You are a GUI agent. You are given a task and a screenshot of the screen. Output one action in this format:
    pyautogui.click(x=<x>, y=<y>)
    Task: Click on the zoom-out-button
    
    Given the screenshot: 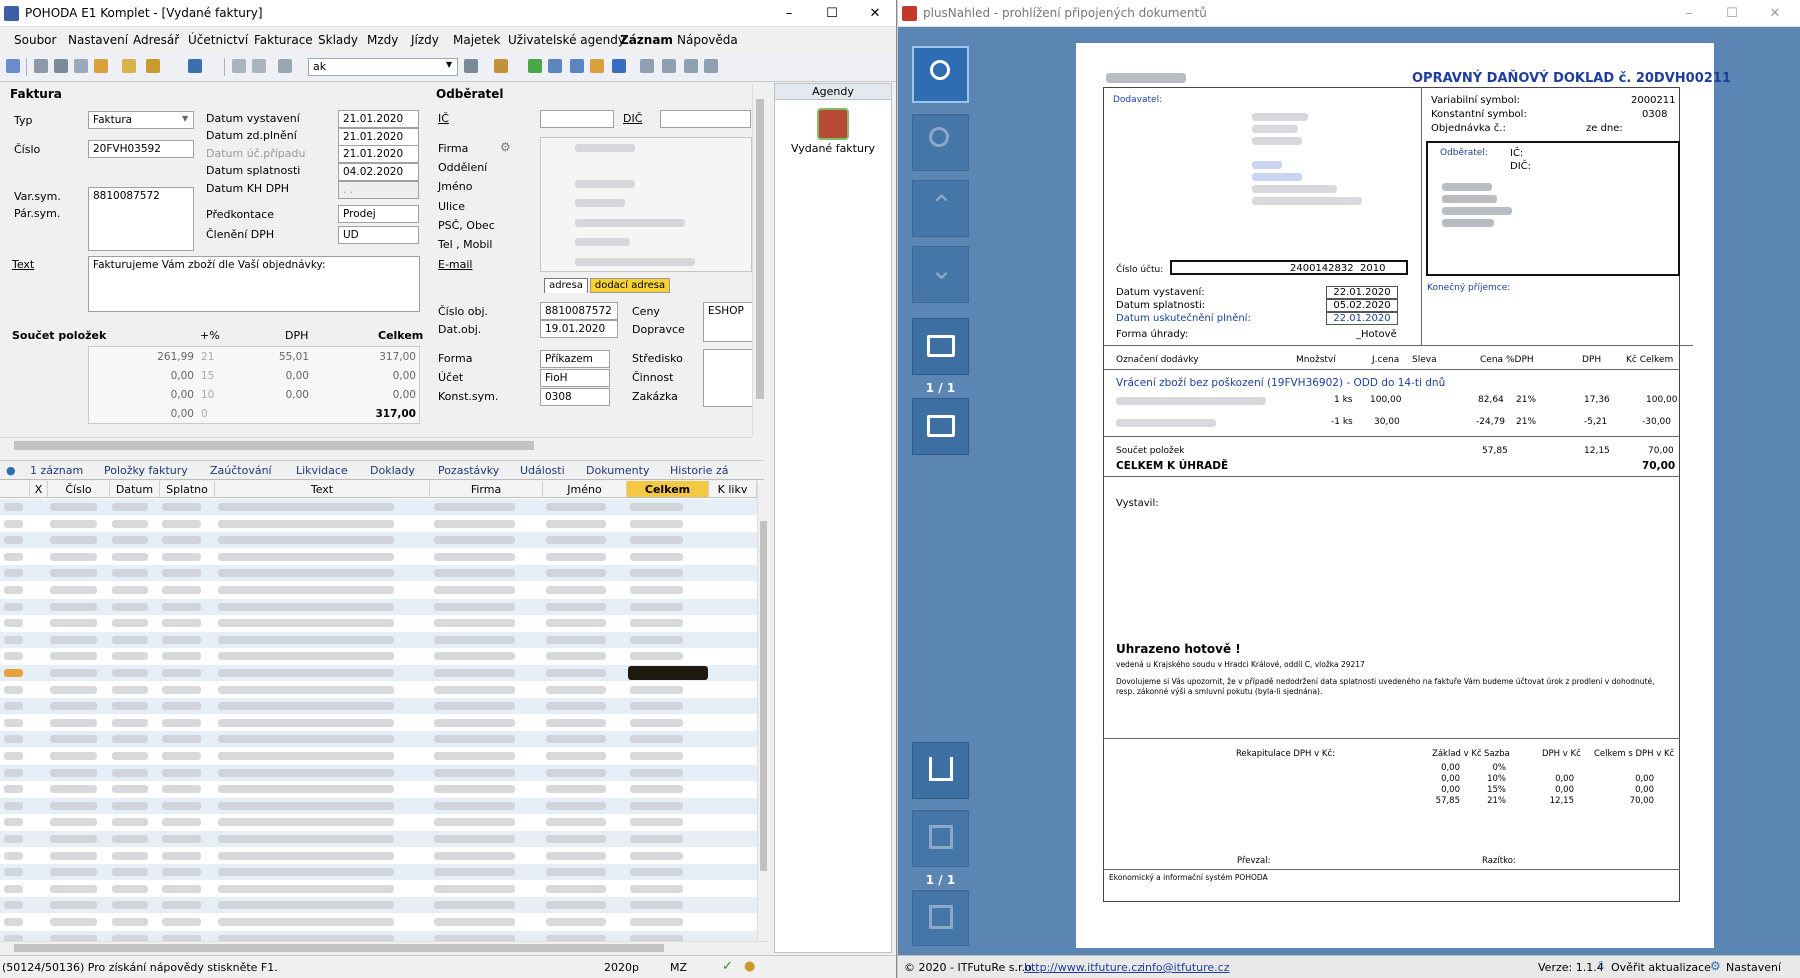 What is the action you would take?
    pyautogui.click(x=940, y=142)
    